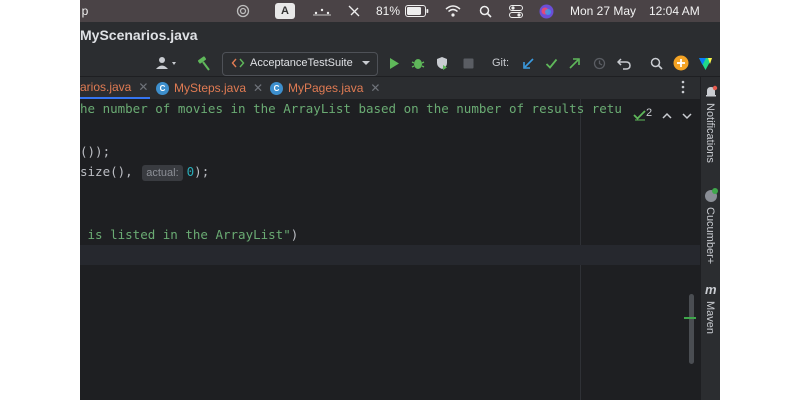 The width and height of the screenshot is (800, 400). Describe the element at coordinates (599, 63) in the screenshot. I see `history-clock-icon` at that location.